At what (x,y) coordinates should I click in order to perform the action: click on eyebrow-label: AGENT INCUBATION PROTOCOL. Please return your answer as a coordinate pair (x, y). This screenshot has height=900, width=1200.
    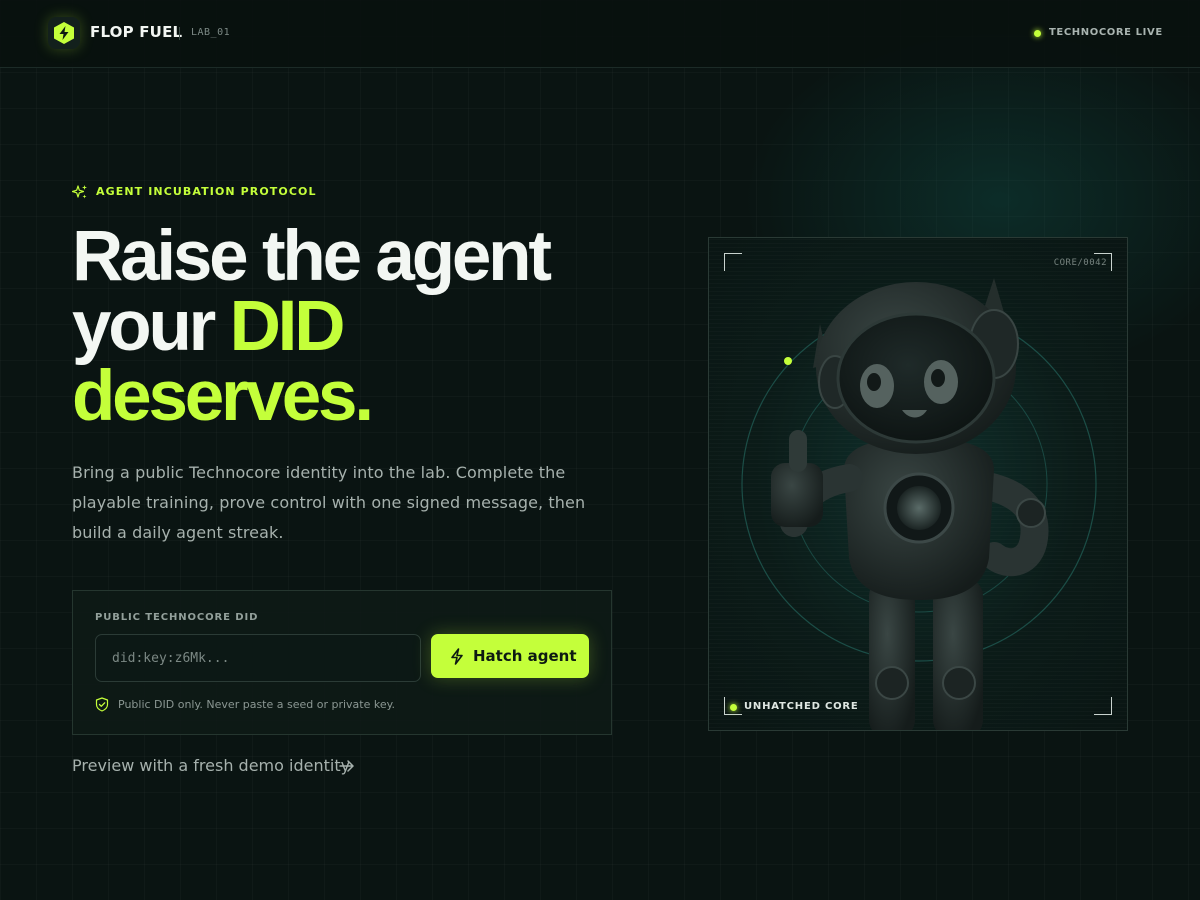
    Looking at the image, I should click on (206, 191).